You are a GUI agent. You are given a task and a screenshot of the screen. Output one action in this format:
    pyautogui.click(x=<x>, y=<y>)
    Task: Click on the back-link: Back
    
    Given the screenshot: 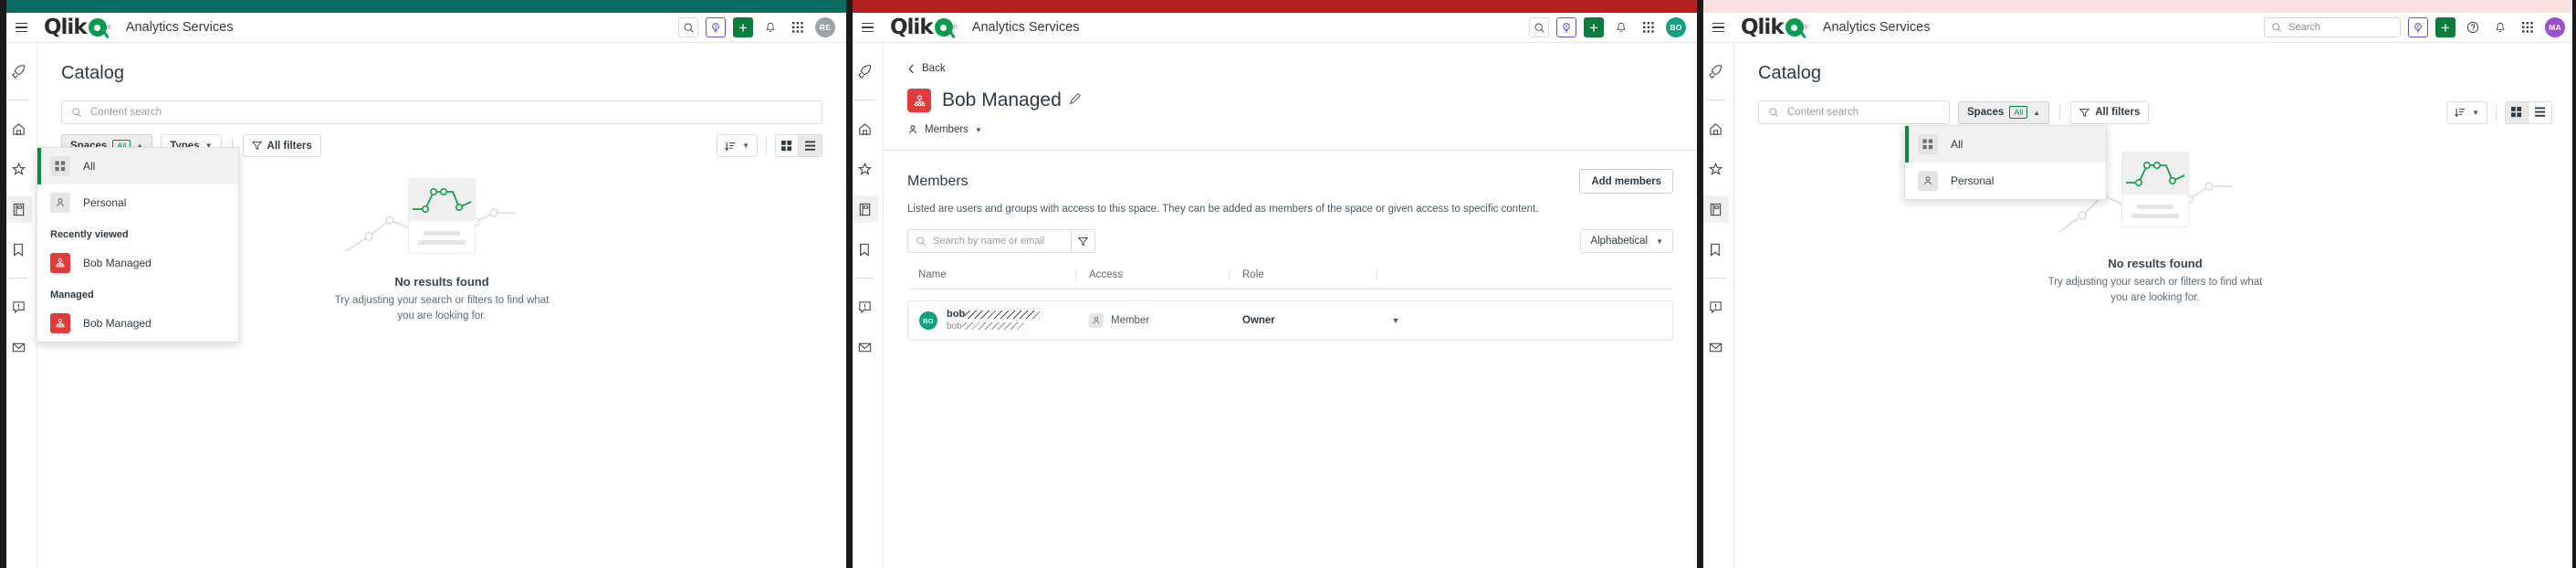 What is the action you would take?
    pyautogui.click(x=1290, y=68)
    